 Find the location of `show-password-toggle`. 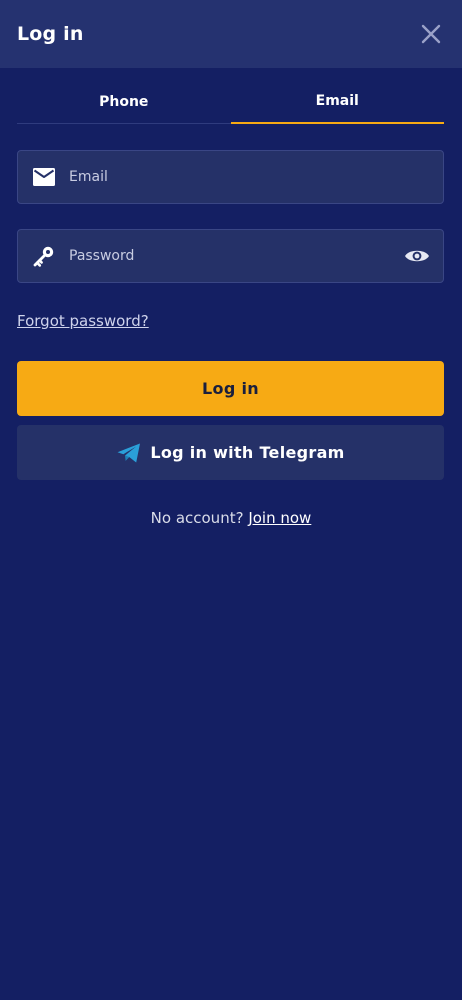

show-password-toggle is located at coordinates (417, 256).